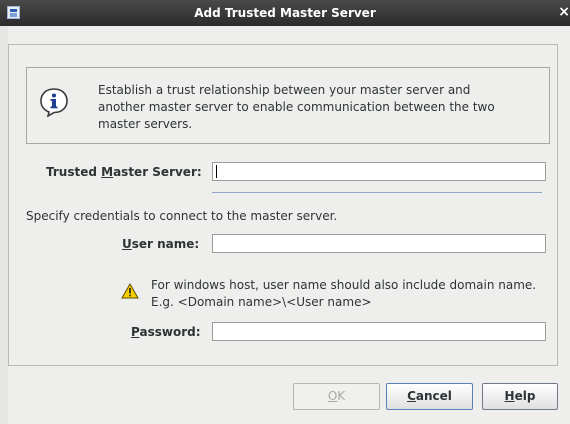 Image resolution: width=570 pixels, height=424 pixels. Describe the element at coordinates (166, 332) in the screenshot. I see `password-label: Password:` at that location.